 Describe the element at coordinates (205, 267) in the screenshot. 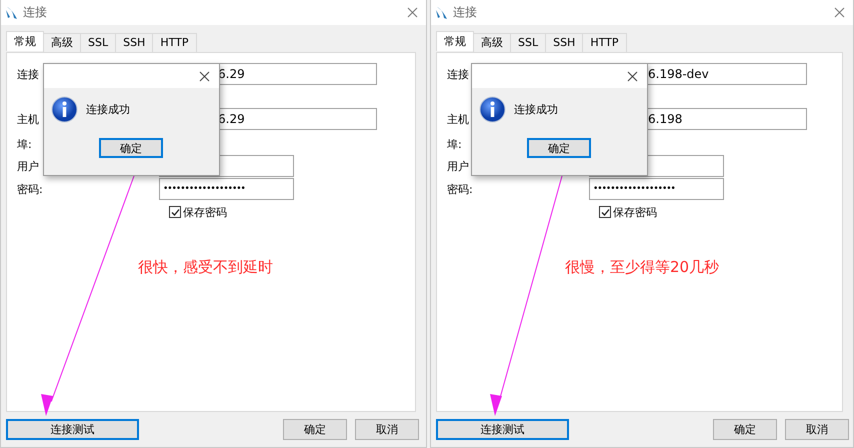

I see `annotation-text: 很快，感受不到延时` at that location.